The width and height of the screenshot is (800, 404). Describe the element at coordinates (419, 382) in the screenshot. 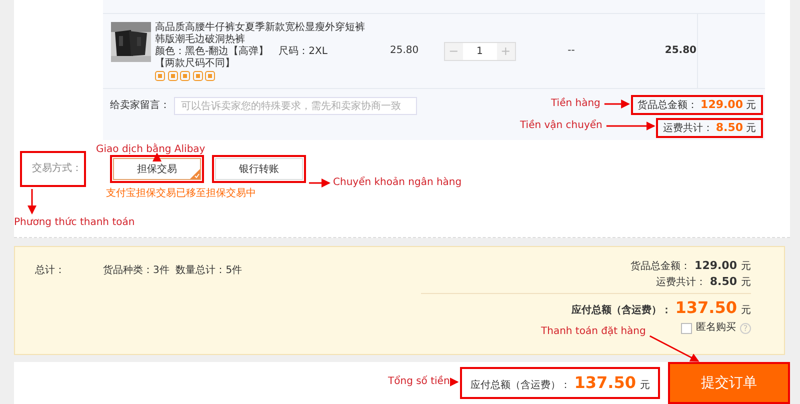

I see `annotation-label: Tổng số tiền` at that location.